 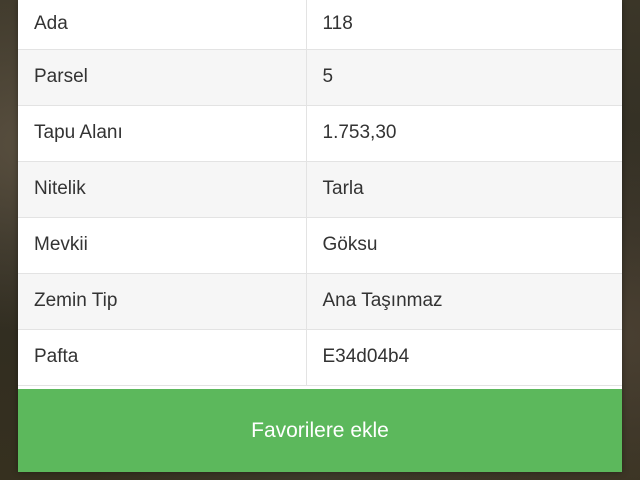 I want to click on row-label-nitelik: Nitelik, so click(x=162, y=189).